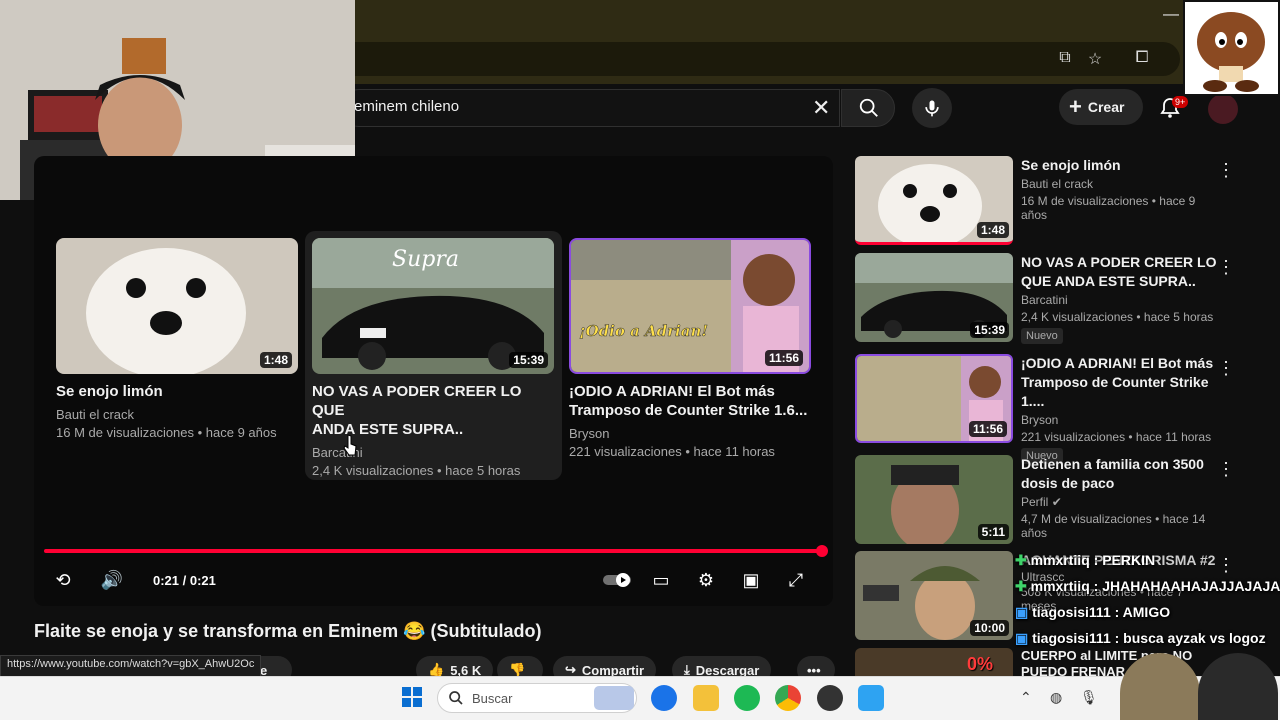  I want to click on subtitles-icon: ▭, so click(661, 580).